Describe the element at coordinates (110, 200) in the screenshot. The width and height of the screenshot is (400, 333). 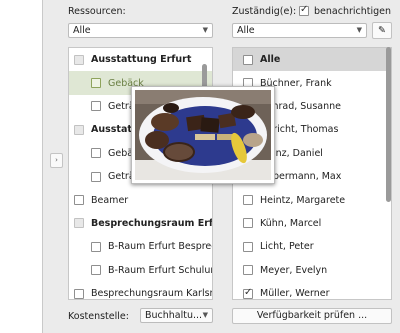
I see `resource-label: Beamer` at that location.